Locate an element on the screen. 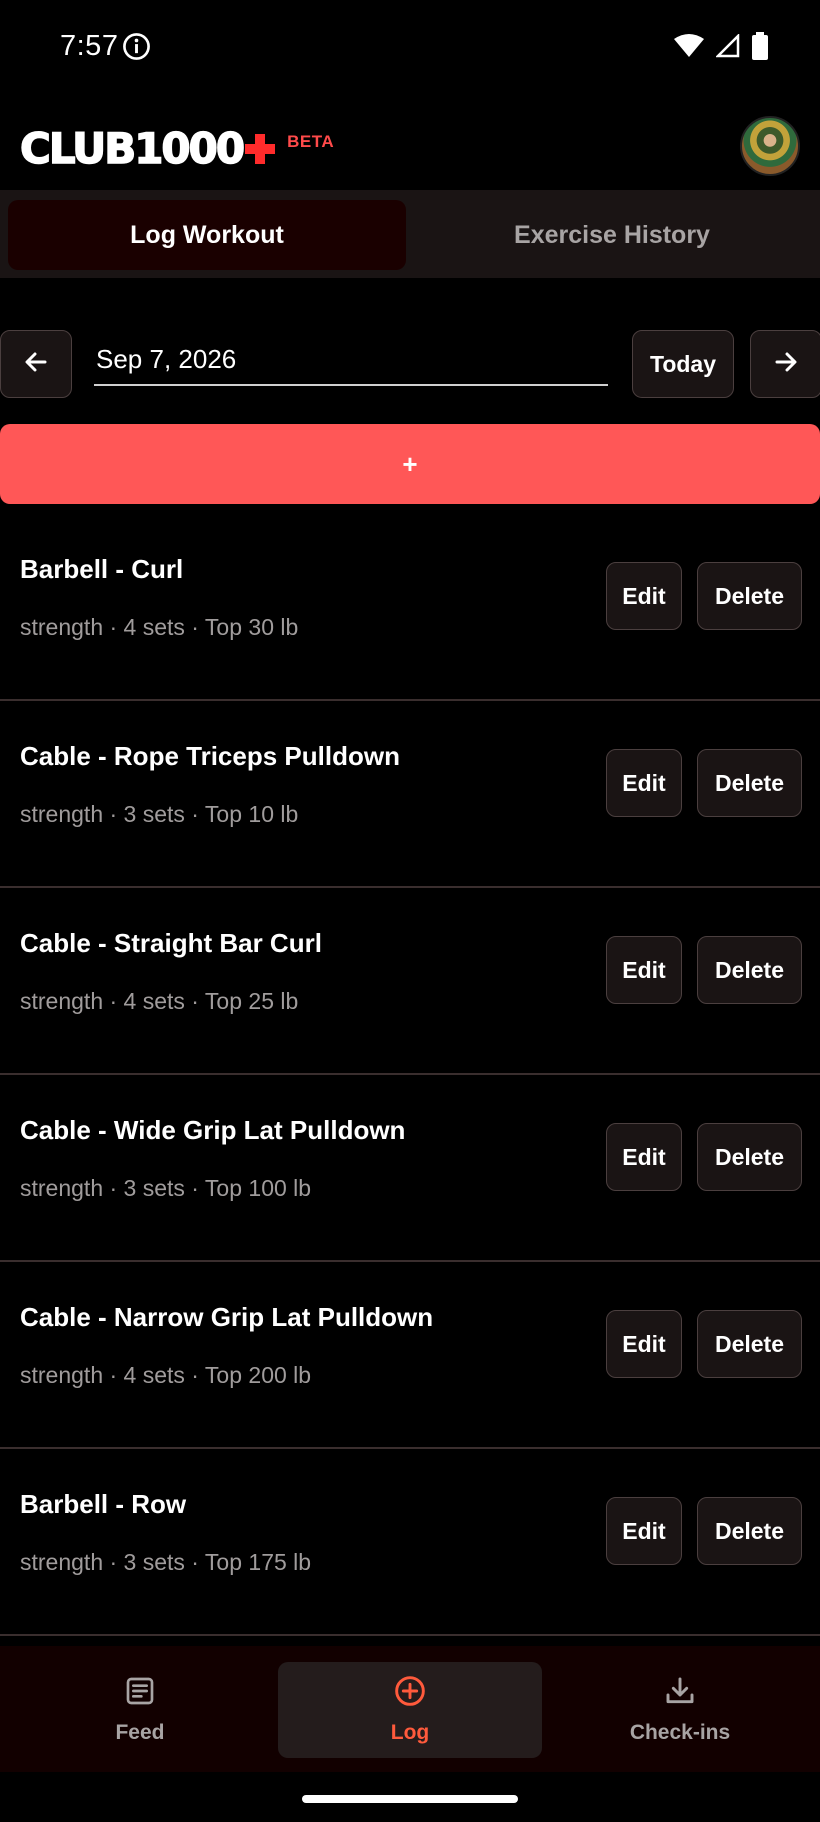 The image size is (820, 1822). tab-bar: Log Workout Exercise History is located at coordinates (410, 234).